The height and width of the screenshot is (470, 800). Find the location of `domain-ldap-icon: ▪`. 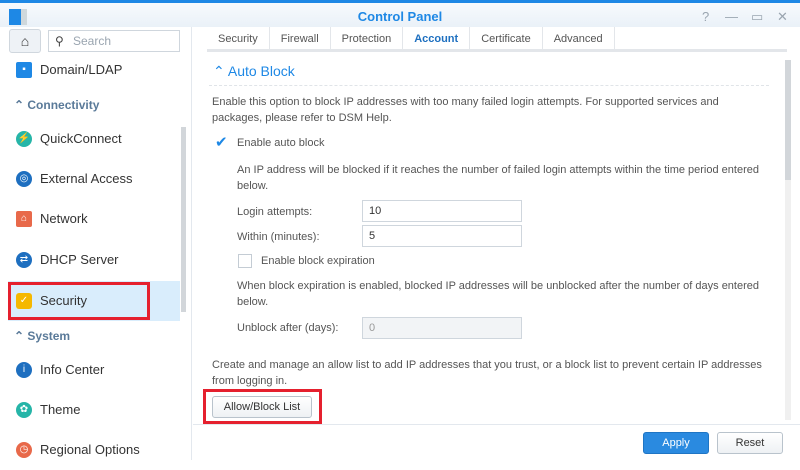

domain-ldap-icon: ▪ is located at coordinates (24, 70).